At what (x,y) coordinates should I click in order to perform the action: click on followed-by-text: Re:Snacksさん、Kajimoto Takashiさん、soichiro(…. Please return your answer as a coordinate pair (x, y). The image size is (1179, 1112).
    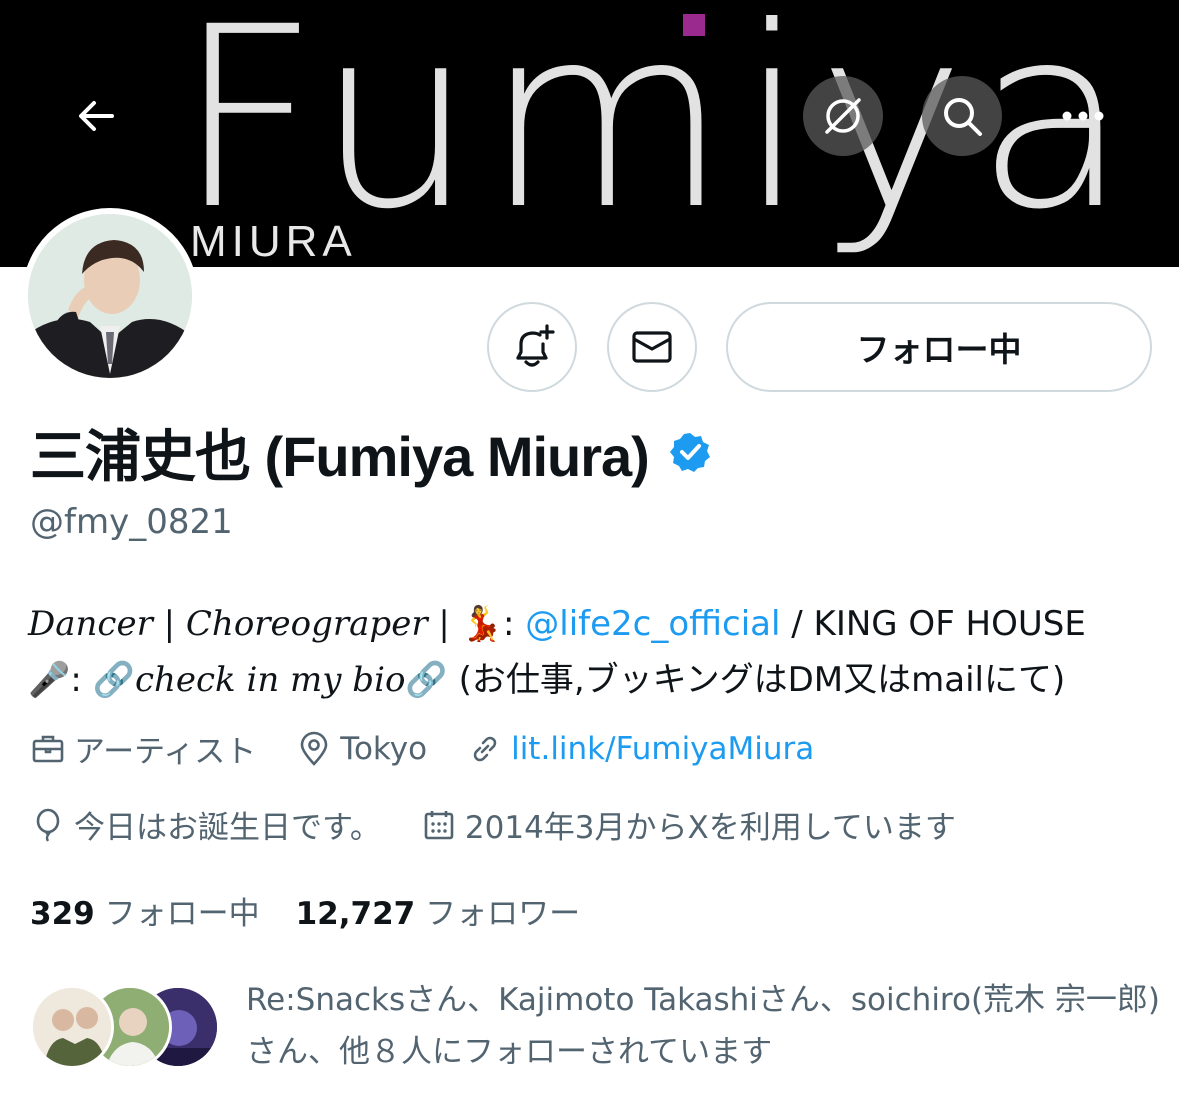
    Looking at the image, I should click on (706, 1026).